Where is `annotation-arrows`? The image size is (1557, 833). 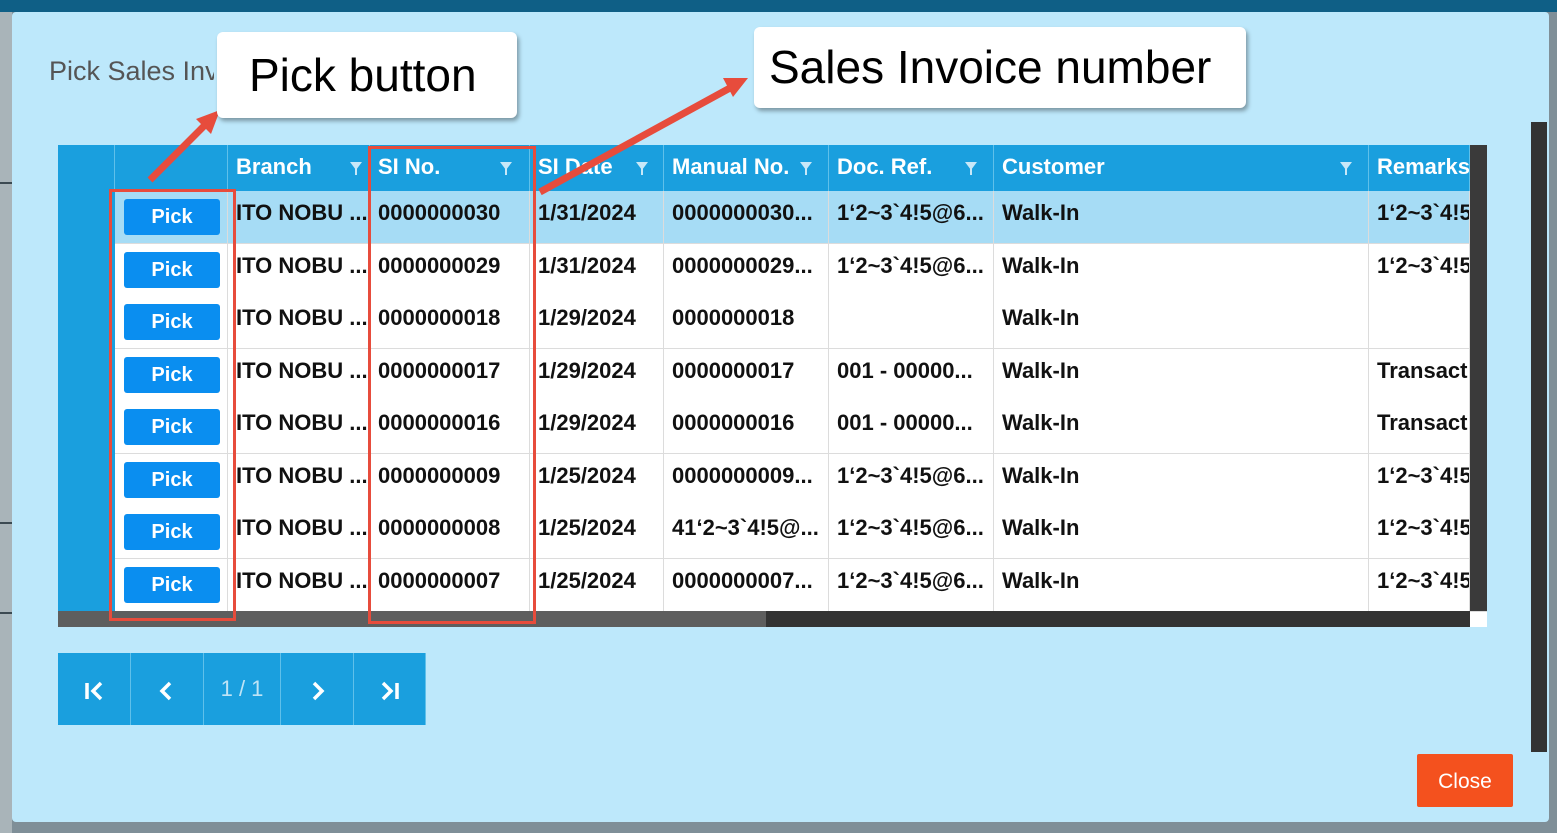
annotation-arrows is located at coordinates (447, 137).